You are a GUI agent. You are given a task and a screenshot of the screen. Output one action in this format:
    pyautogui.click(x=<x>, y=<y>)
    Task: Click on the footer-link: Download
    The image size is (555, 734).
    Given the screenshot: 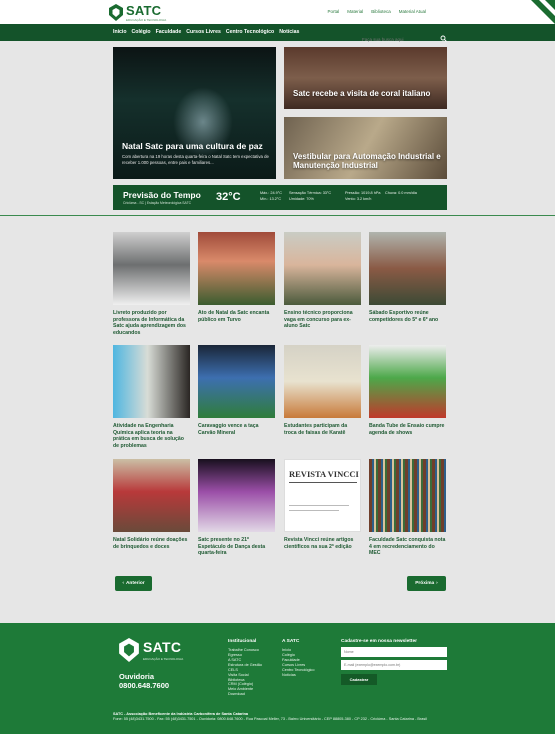 What is the action you would take?
    pyautogui.click(x=245, y=694)
    